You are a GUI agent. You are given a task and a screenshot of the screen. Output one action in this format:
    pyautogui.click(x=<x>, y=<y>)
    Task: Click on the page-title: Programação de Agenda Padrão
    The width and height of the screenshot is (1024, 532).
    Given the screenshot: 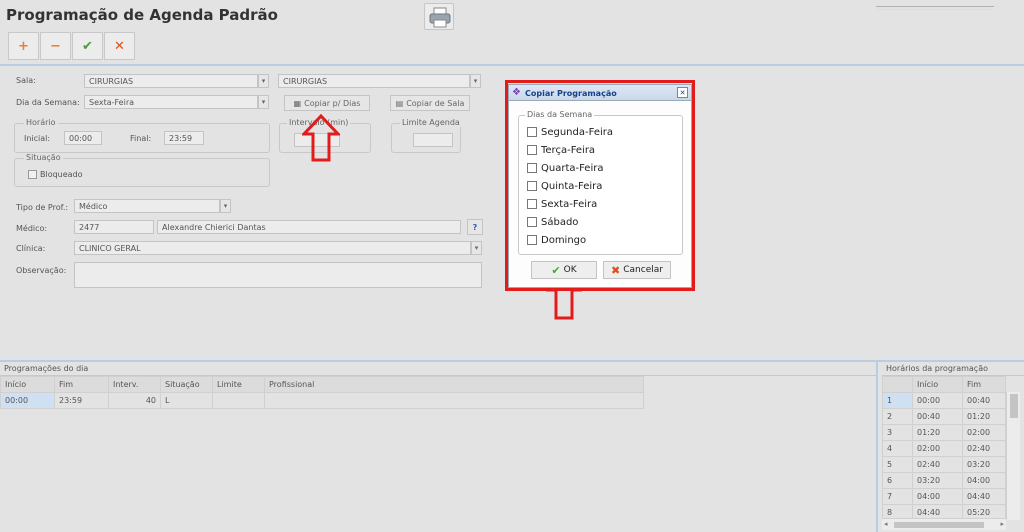 What is the action you would take?
    pyautogui.click(x=142, y=15)
    